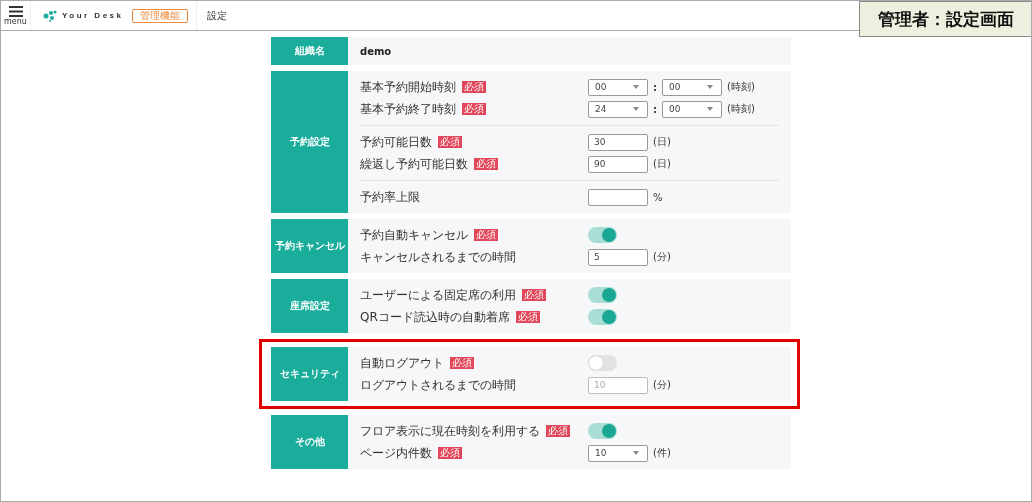 This screenshot has width=1032, height=502. What do you see at coordinates (160, 15) in the screenshot?
I see `admin-badge: 管理機能` at bounding box center [160, 15].